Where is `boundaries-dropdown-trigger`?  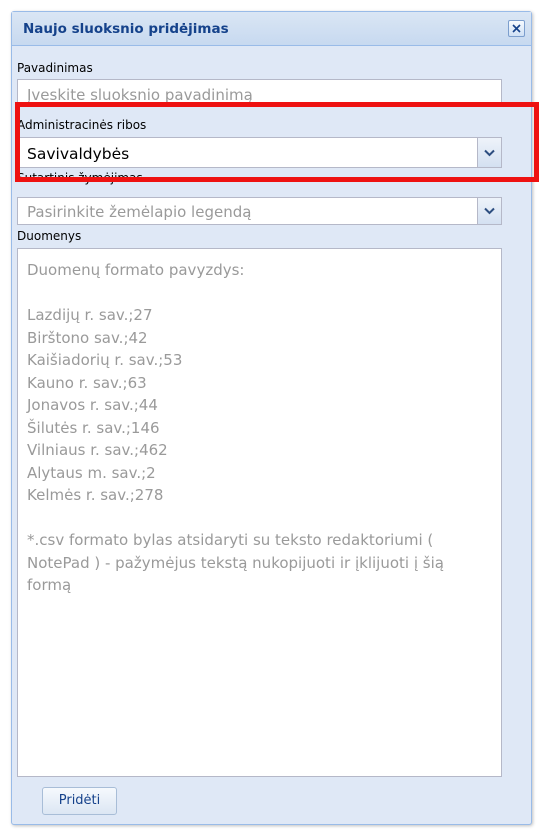 boundaries-dropdown-trigger is located at coordinates (489, 152).